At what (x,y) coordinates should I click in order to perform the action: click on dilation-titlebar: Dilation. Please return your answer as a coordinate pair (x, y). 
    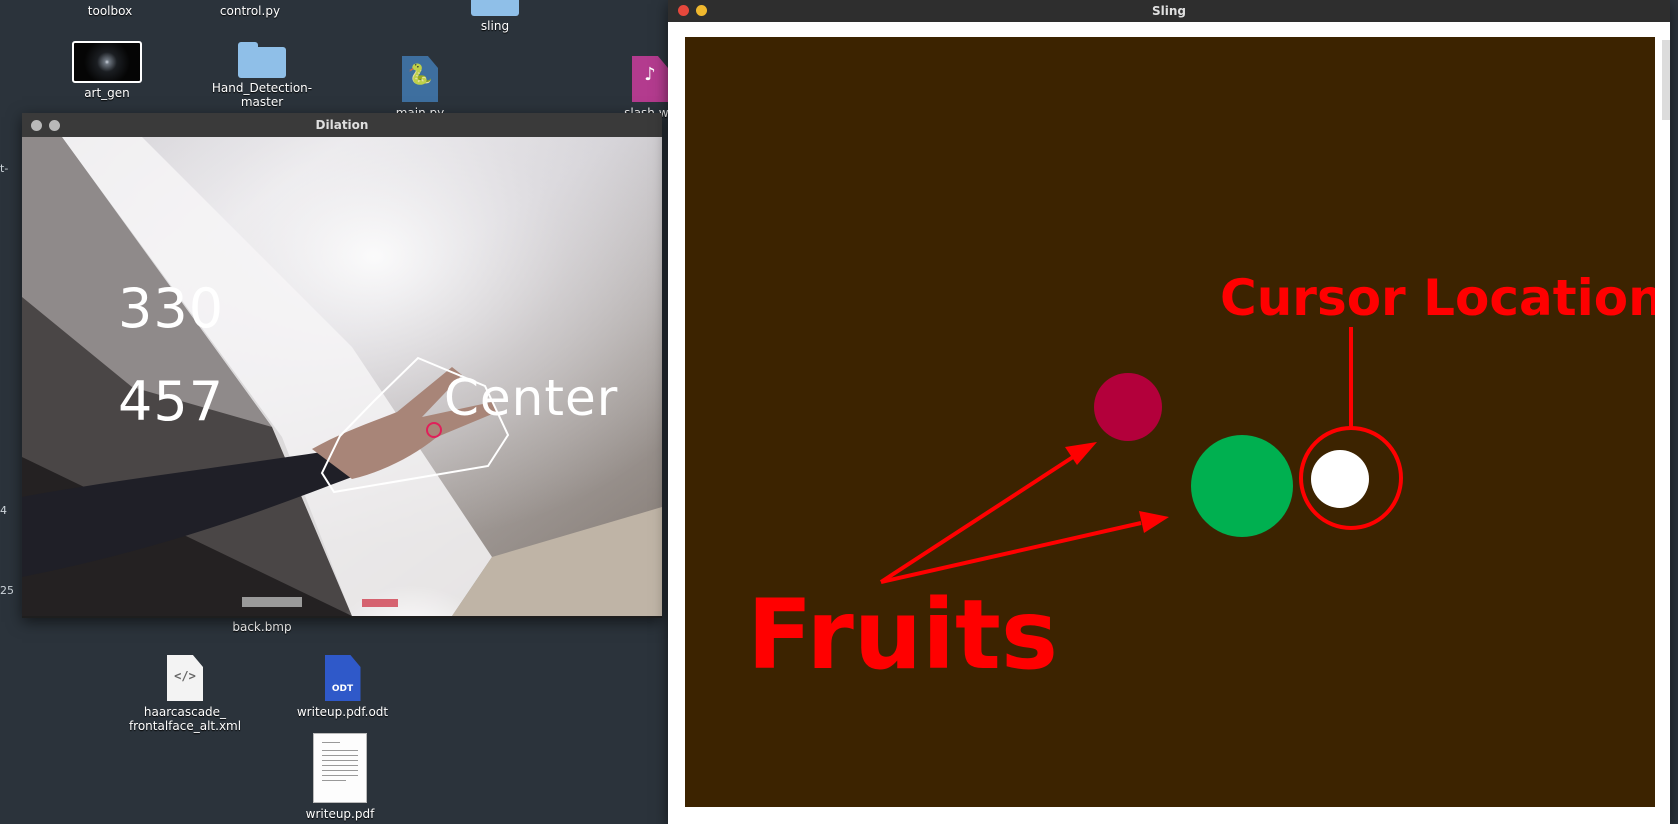
    Looking at the image, I should click on (342, 125).